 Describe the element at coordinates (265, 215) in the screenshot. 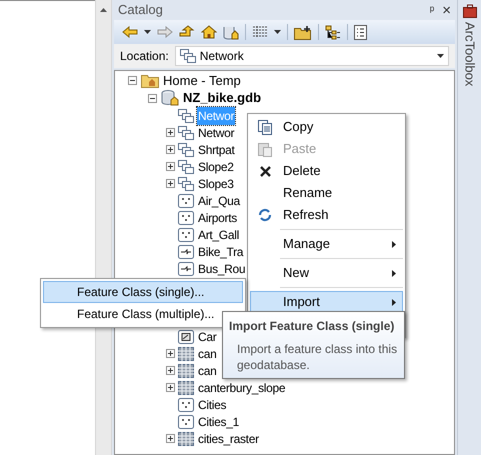

I see `refresh-icon` at that location.